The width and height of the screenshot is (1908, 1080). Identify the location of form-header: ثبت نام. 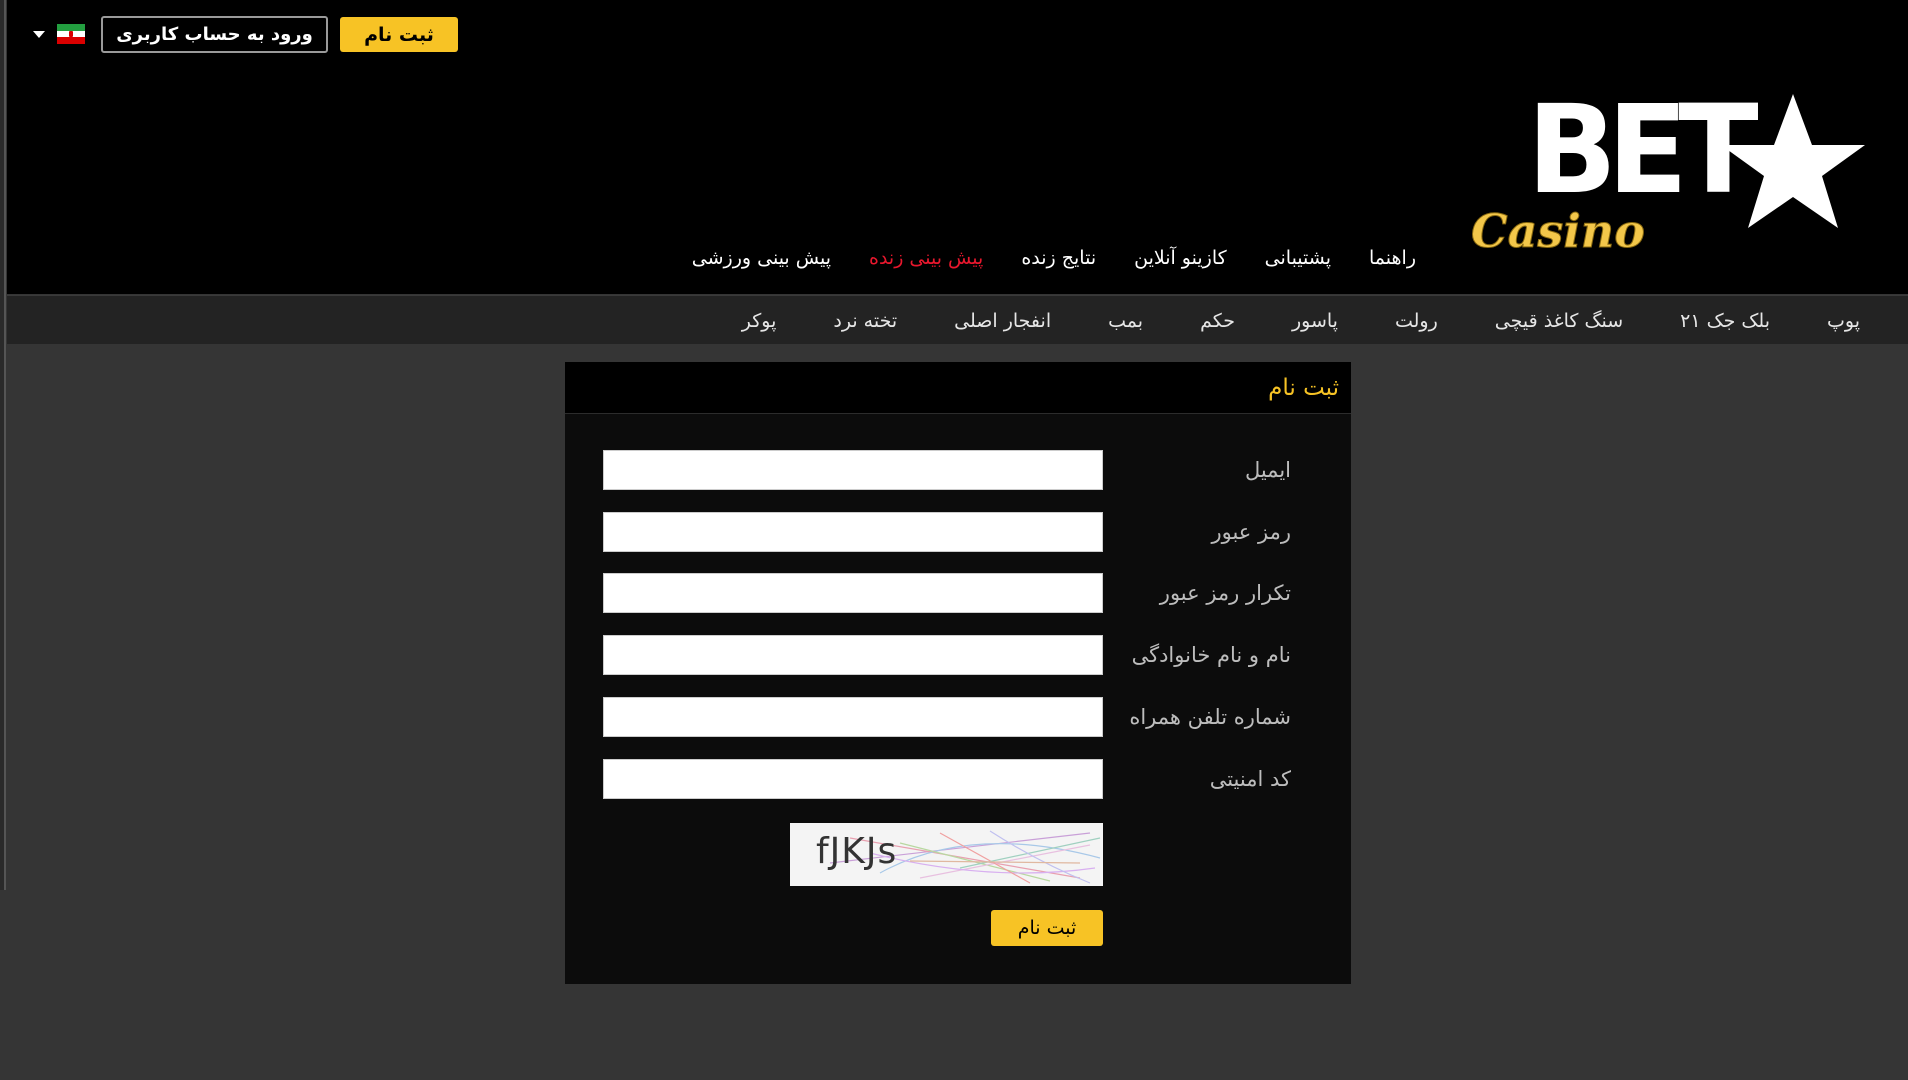
(958, 388).